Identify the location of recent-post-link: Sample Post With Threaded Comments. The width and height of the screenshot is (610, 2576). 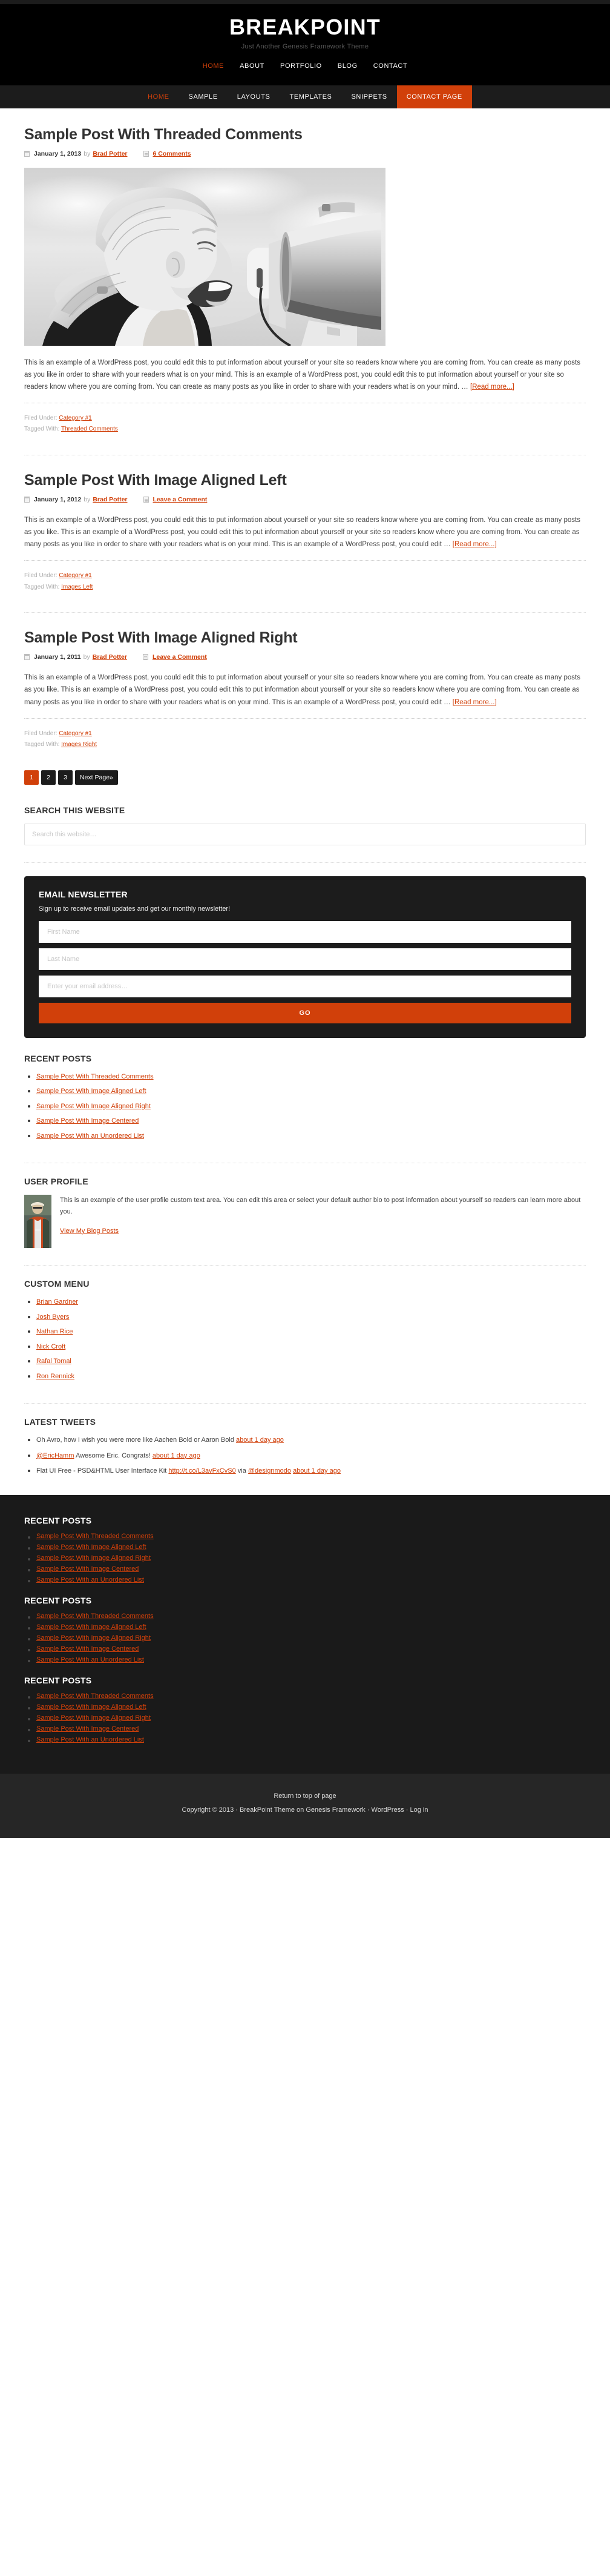
(95, 1076).